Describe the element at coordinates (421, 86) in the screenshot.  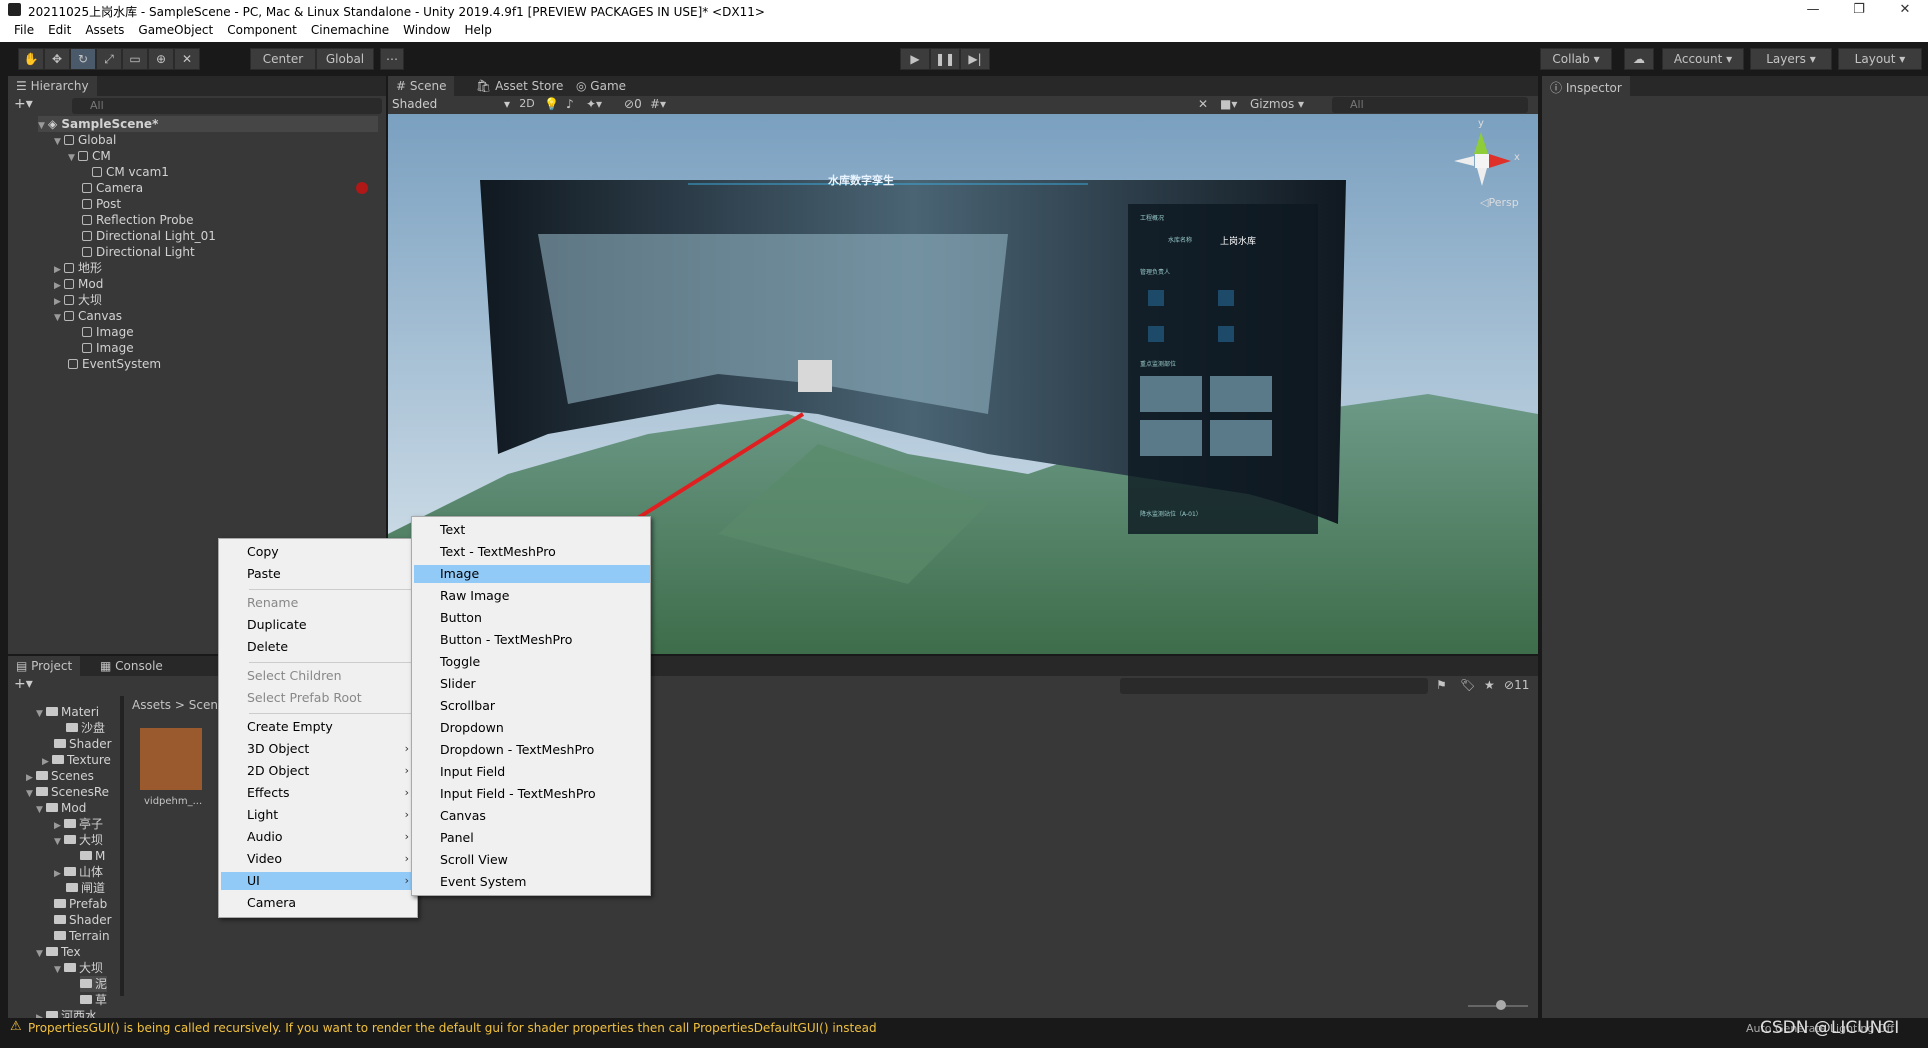
I see `tab-scene: # Scene` at that location.